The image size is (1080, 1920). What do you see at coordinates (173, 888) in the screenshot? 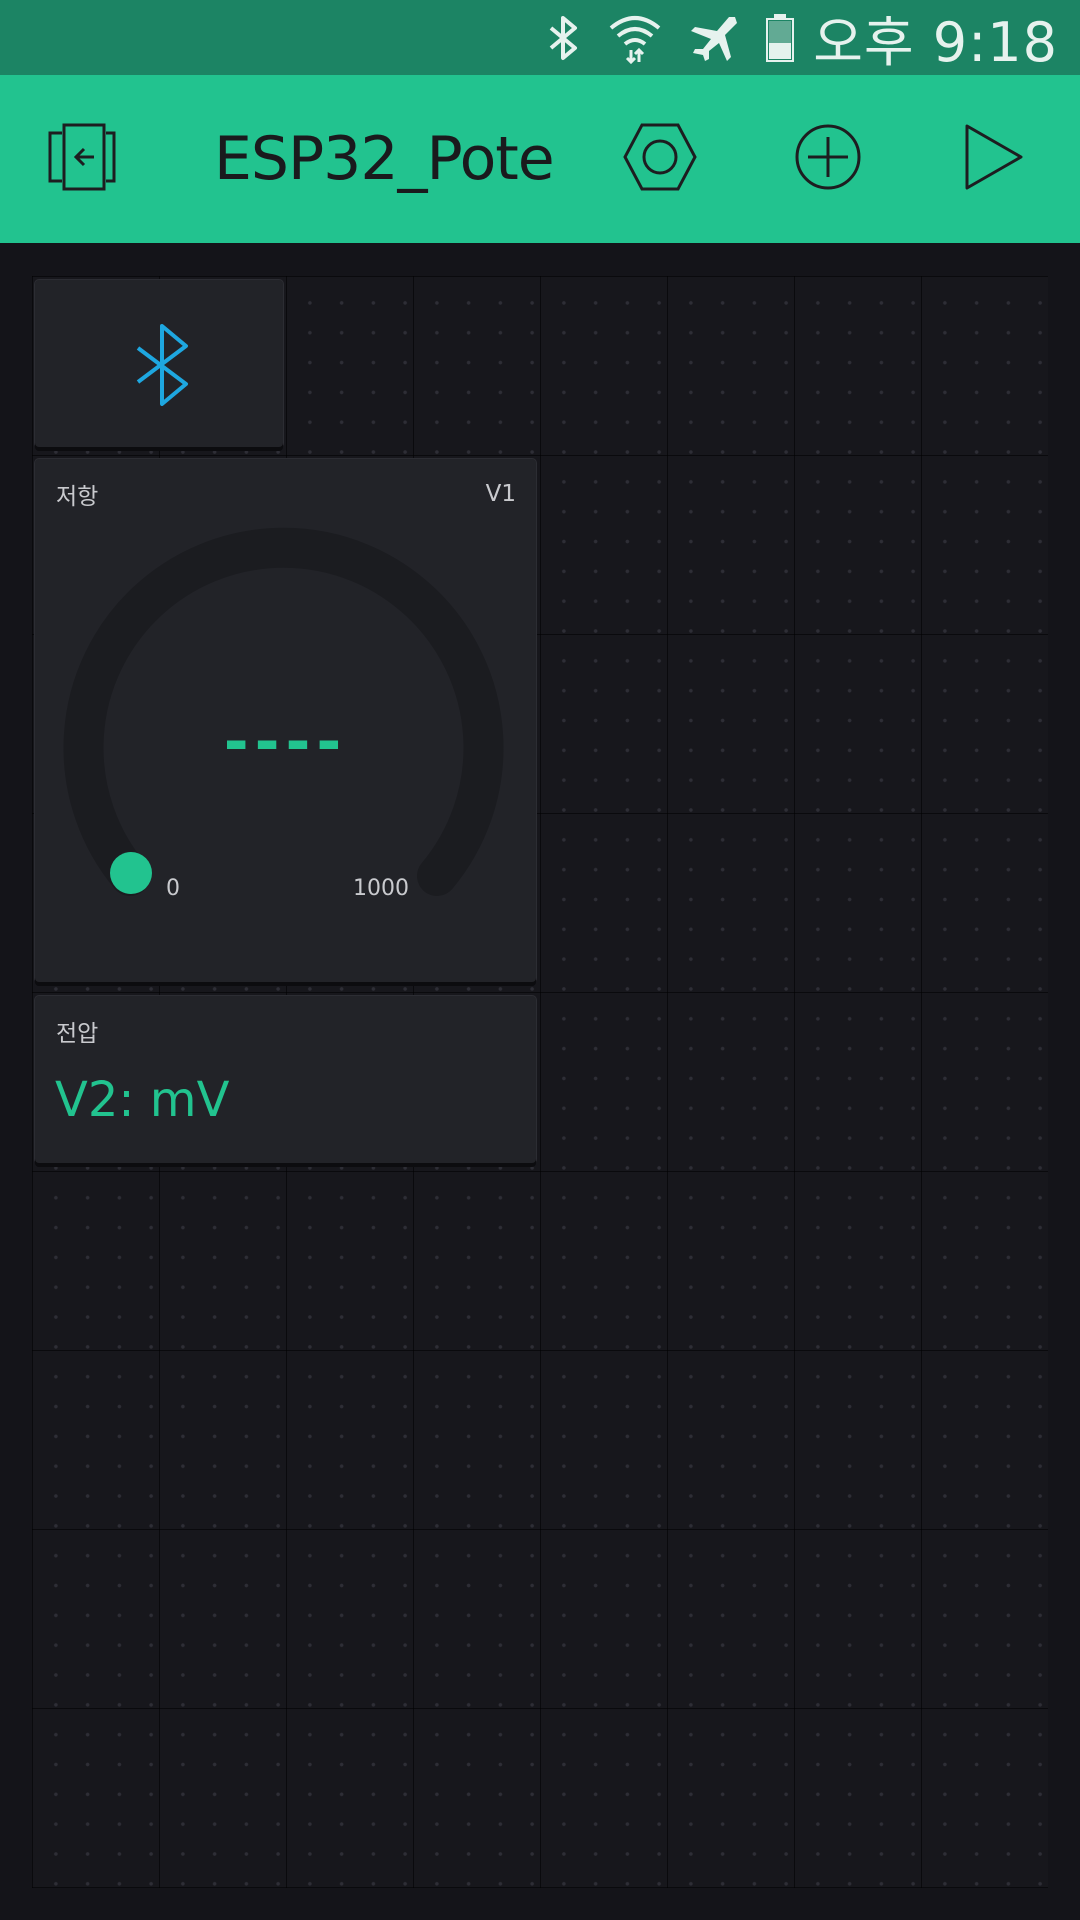
I see `gauge-min-label: 0` at bounding box center [173, 888].